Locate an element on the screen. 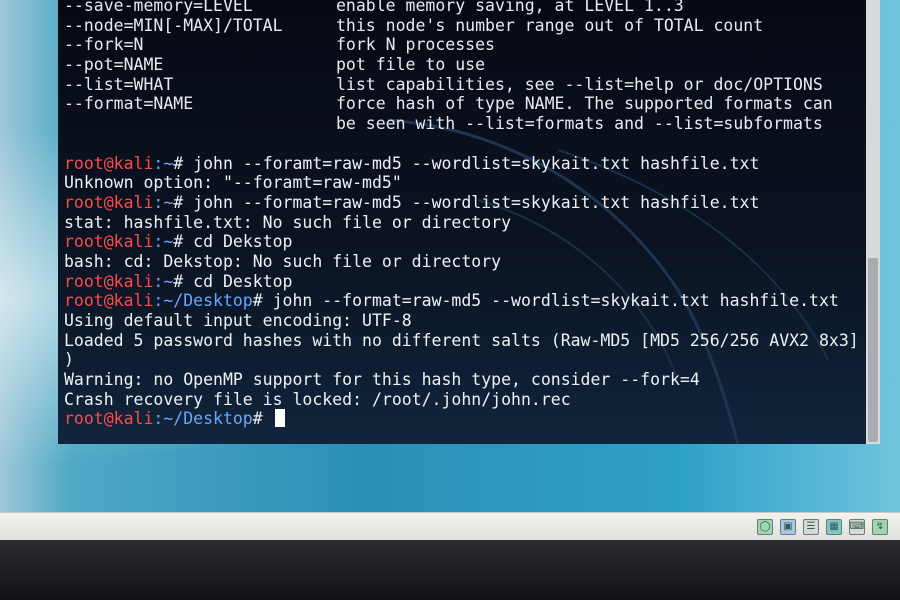 The image size is (900, 600). display-icon: ▣ is located at coordinates (788, 527).